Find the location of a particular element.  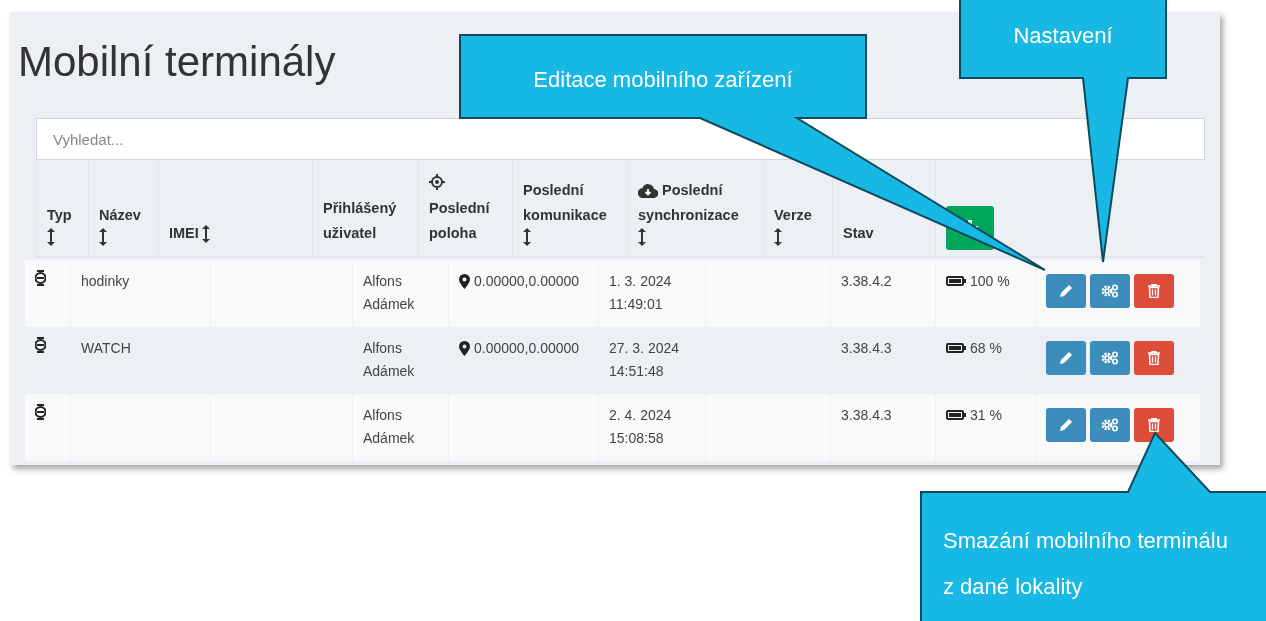

table-cell-text: 1. 3. 2024 11:49:01 is located at coordinates (640, 293).